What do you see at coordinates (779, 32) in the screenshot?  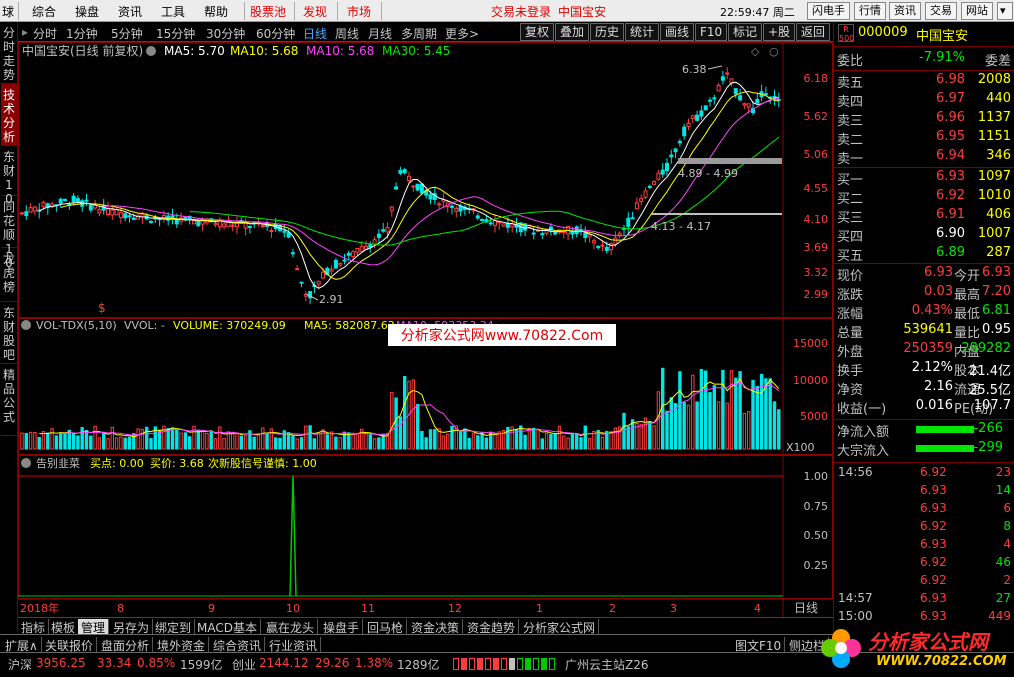 I see `add-stock-button: +股` at bounding box center [779, 32].